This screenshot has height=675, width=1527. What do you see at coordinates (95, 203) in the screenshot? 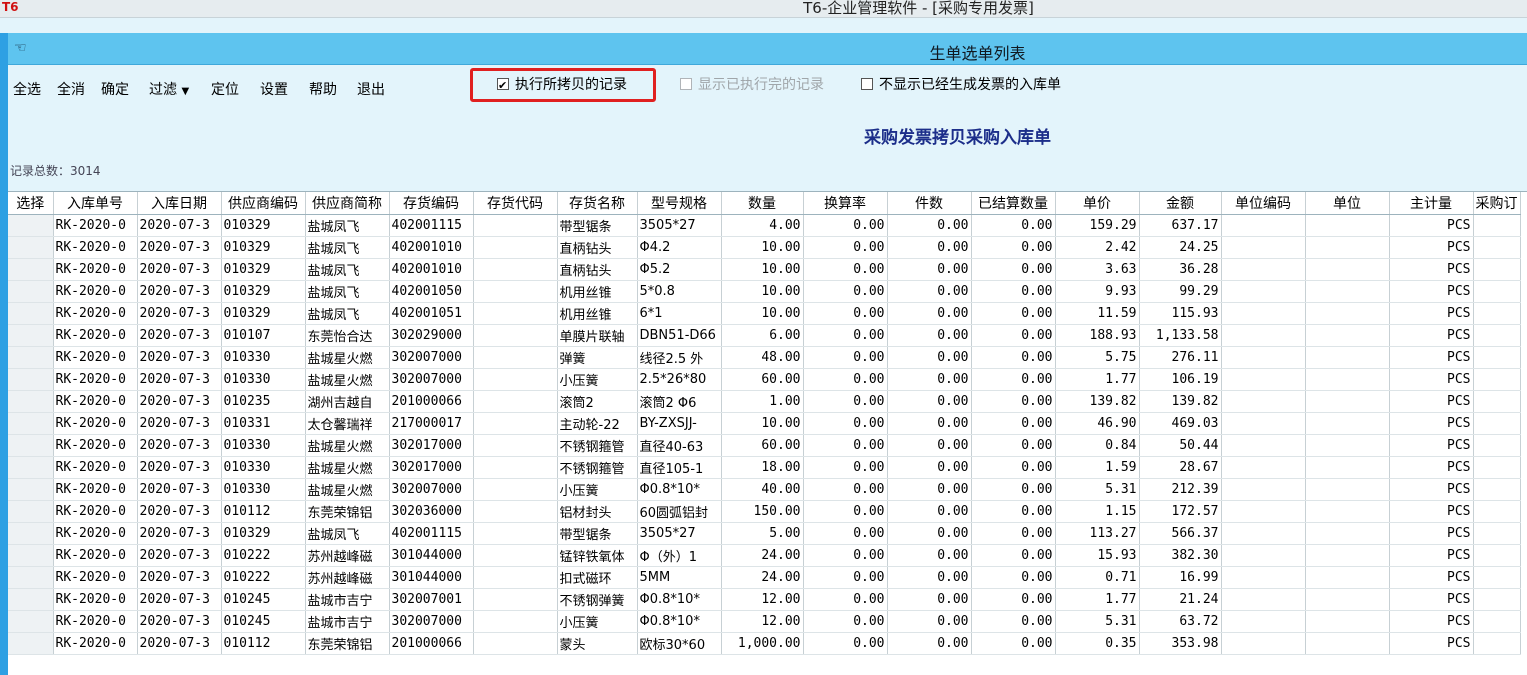
I see `column-header: 入库单号` at bounding box center [95, 203].